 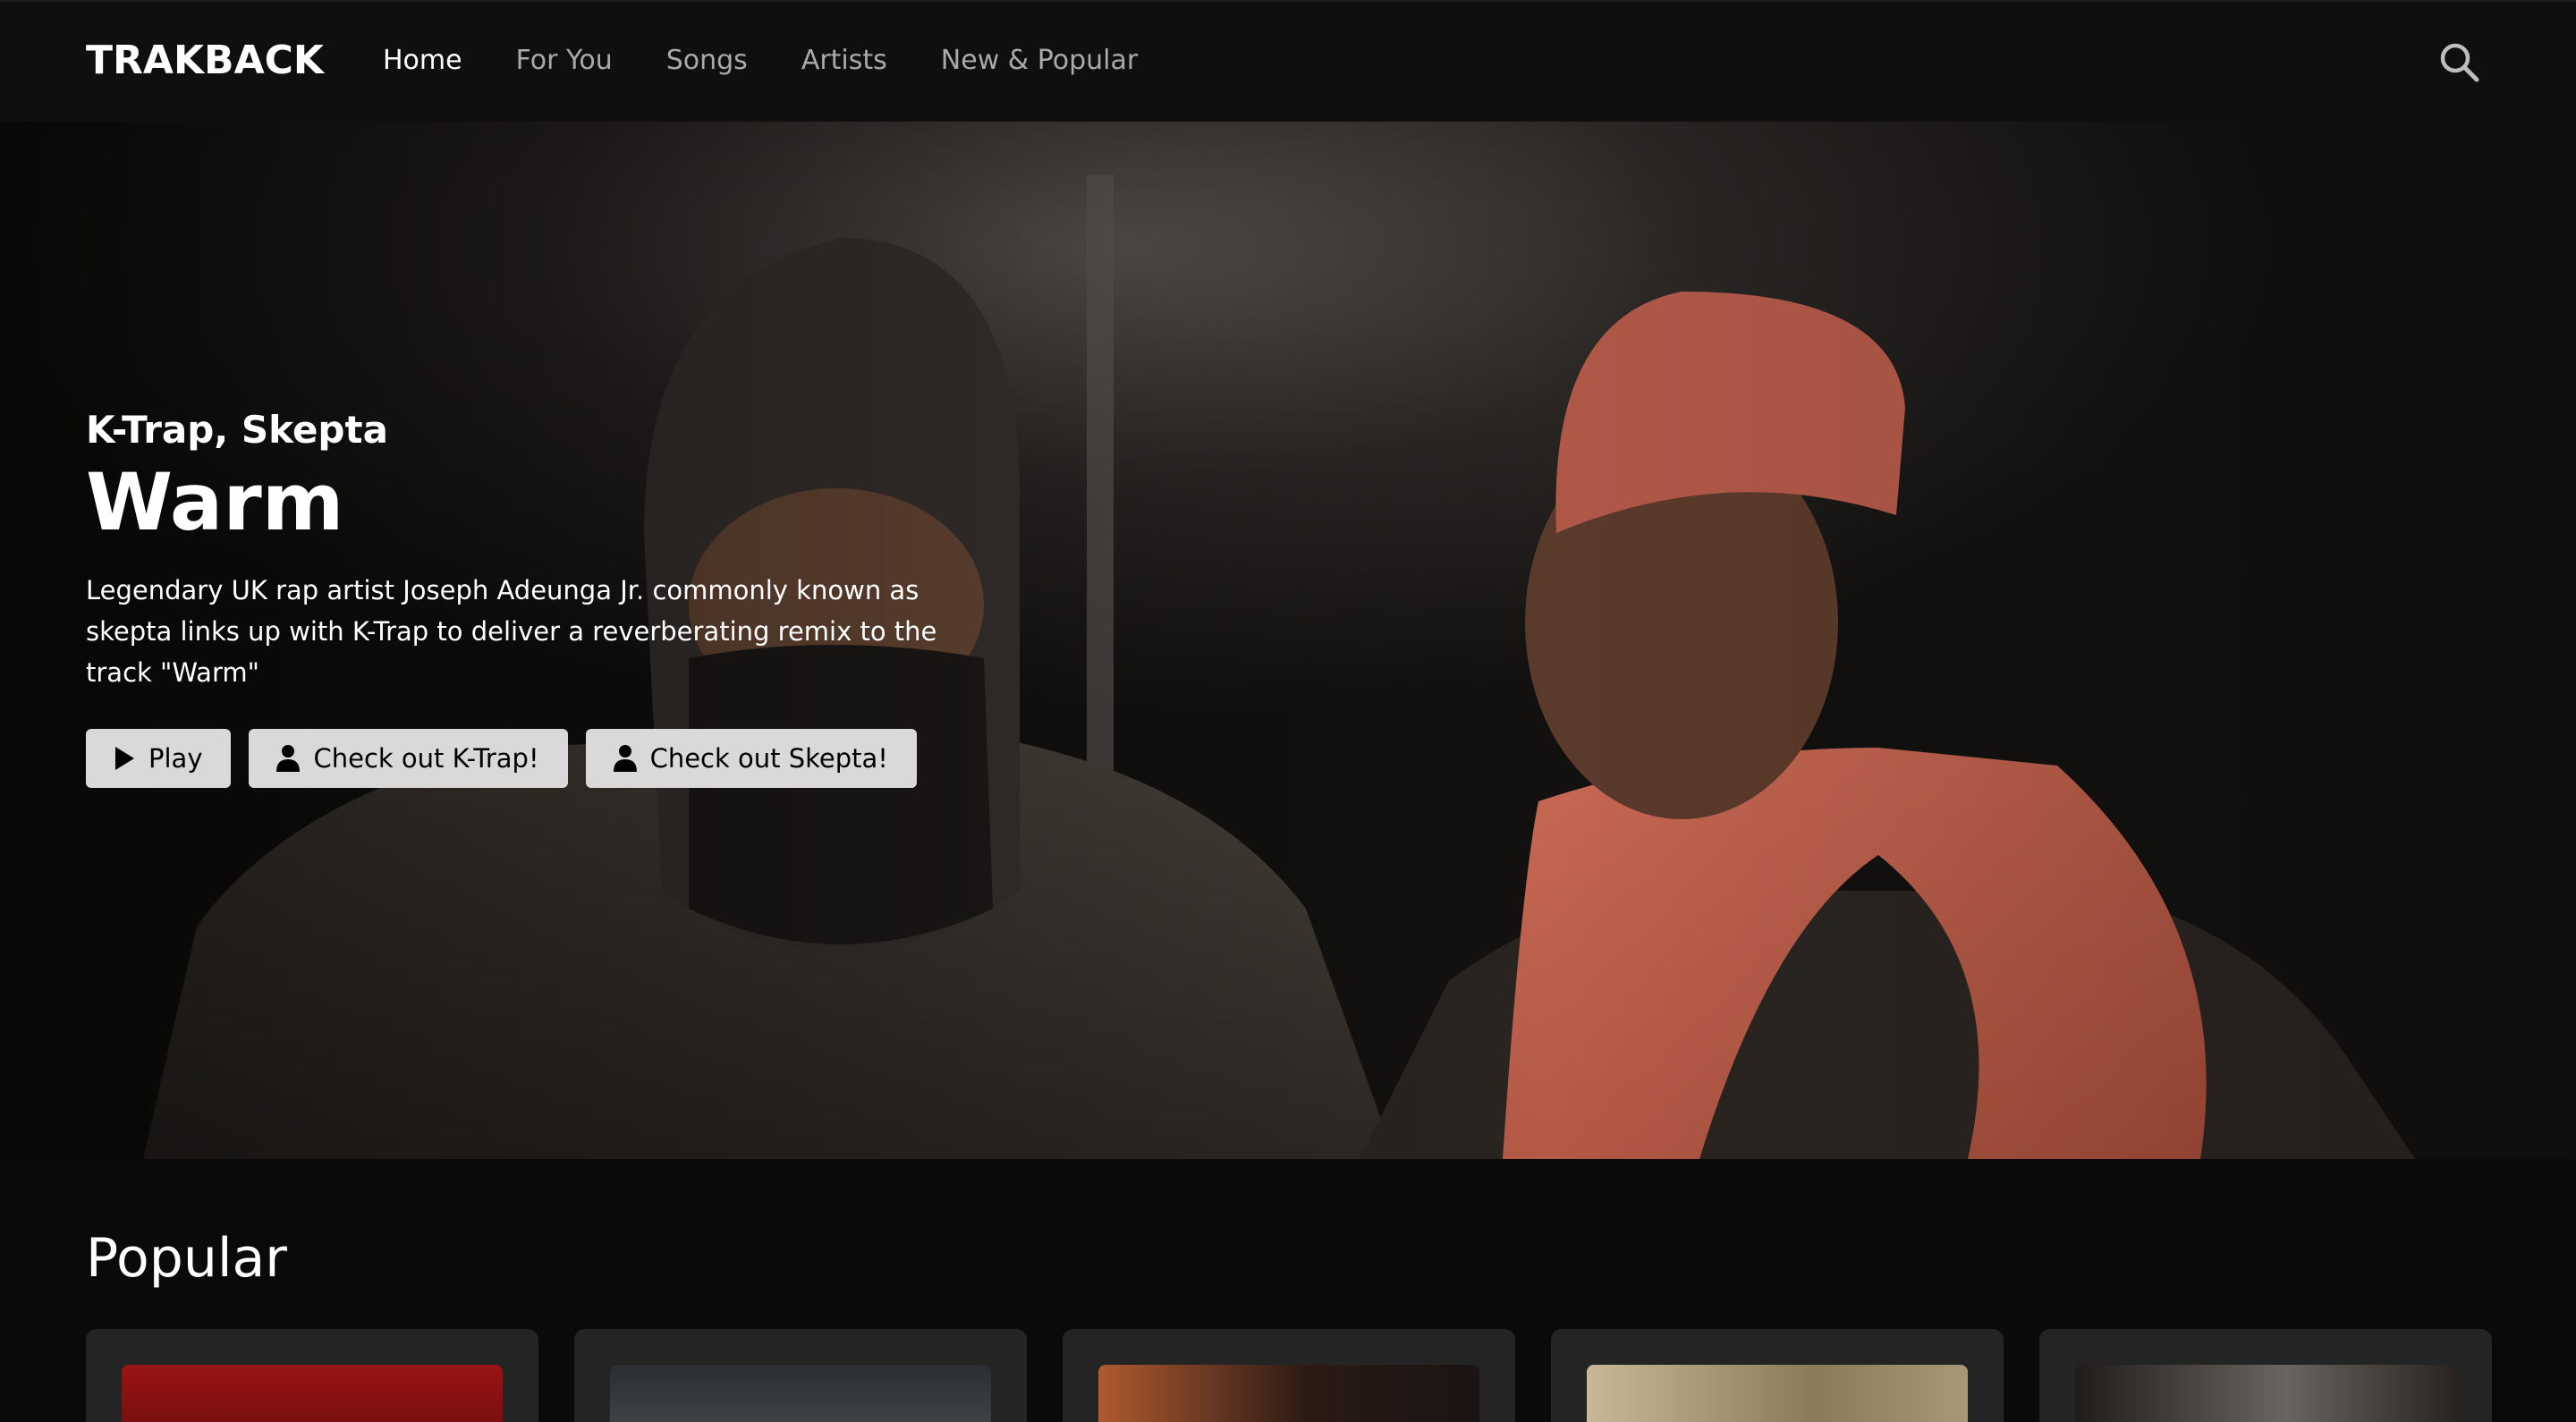 I want to click on check-out-k-trap-button: Check out K-Trap!, so click(x=408, y=759).